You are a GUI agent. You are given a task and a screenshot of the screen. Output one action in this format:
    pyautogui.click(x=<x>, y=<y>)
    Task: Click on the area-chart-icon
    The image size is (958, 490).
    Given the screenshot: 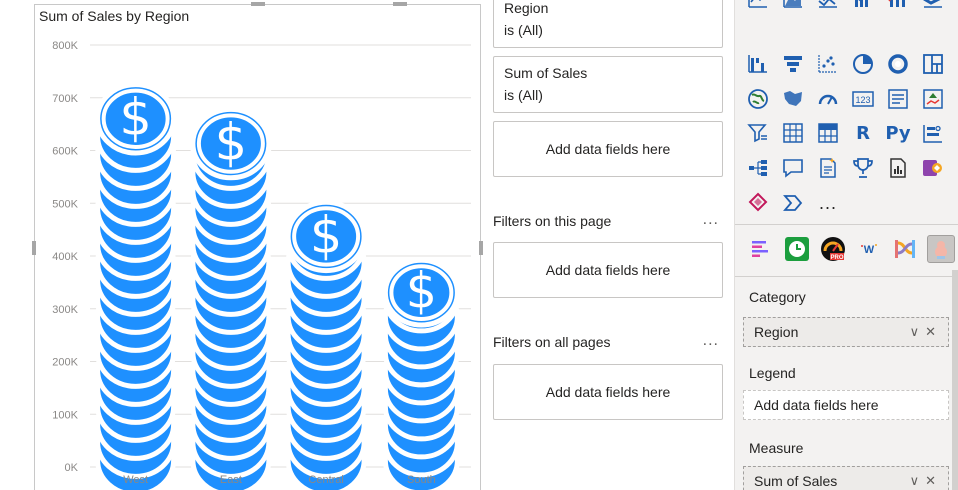 What is the action you would take?
    pyautogui.click(x=793, y=6)
    